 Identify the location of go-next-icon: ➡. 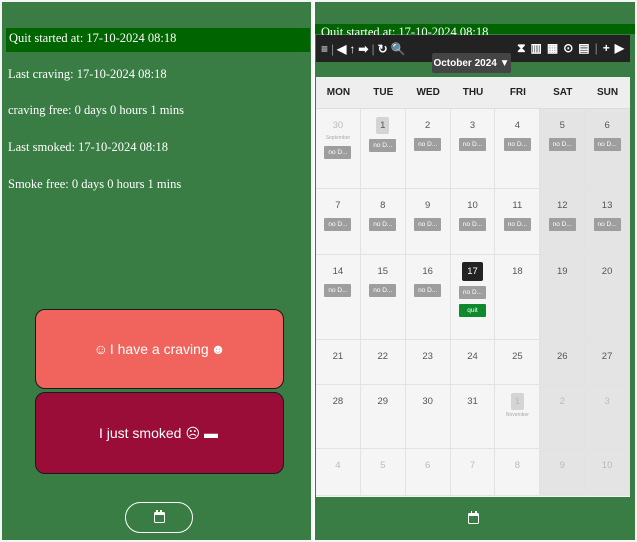
(363, 49).